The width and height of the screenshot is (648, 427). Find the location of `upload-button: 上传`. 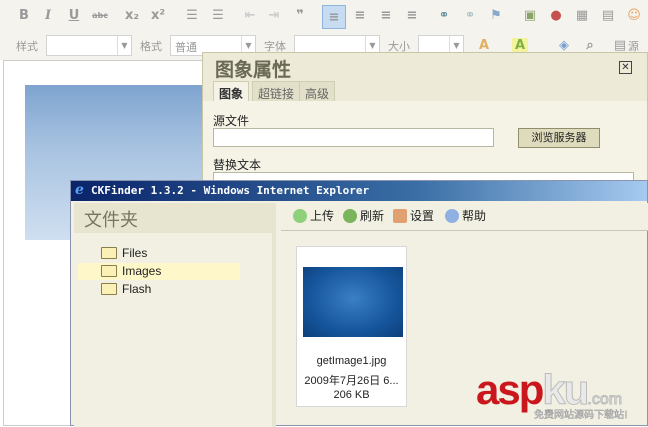

upload-button: 上传 is located at coordinates (313, 216).